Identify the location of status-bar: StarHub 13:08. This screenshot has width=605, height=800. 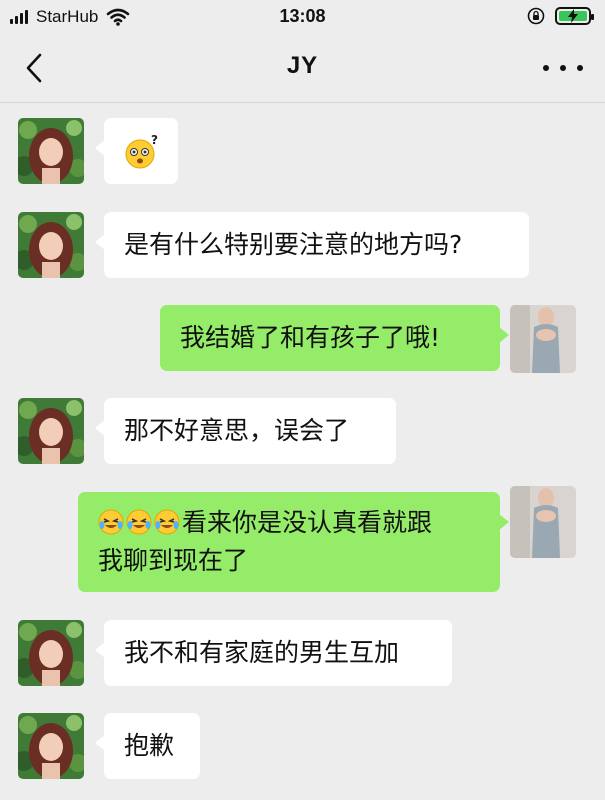
(302, 17).